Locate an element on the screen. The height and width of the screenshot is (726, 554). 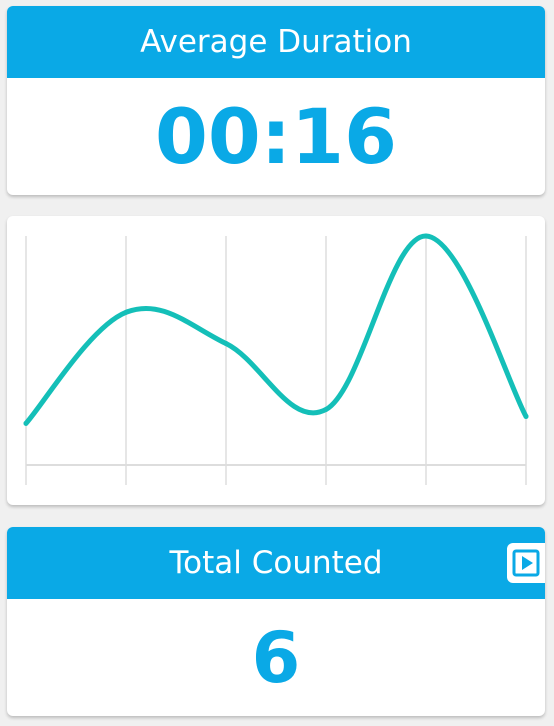
play-button is located at coordinates (526, 563).